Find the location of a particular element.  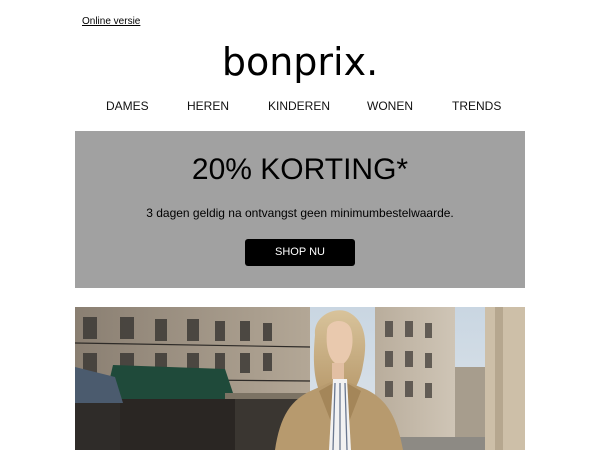

nav-item-kinderen: KINDEREN is located at coordinates (299, 106).